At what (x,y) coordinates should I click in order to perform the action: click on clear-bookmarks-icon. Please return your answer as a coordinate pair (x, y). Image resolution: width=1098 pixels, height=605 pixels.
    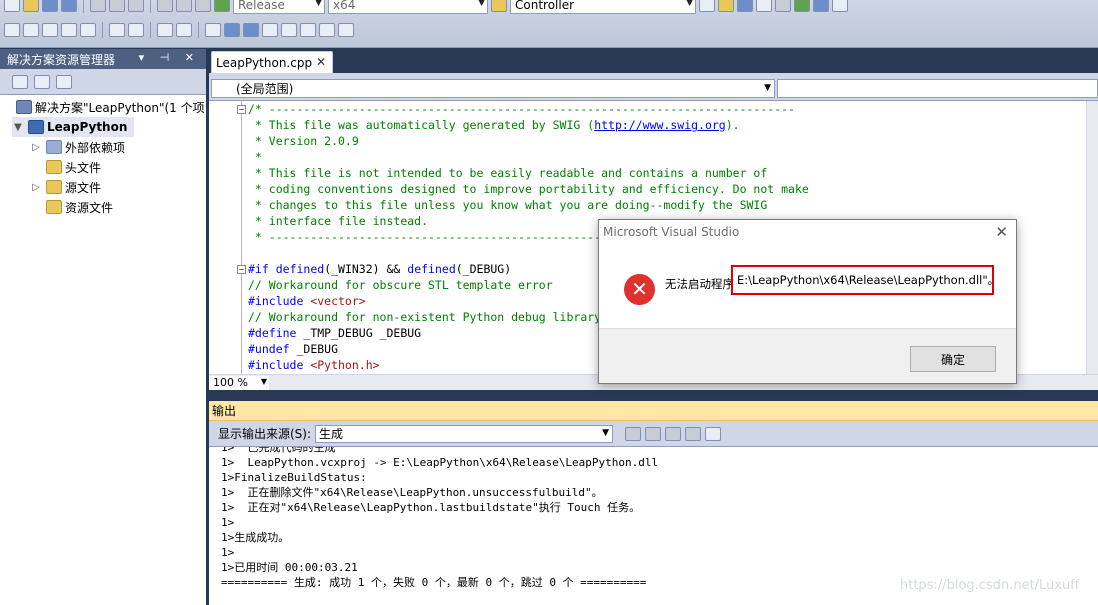
    Looking at the image, I should click on (346, 30).